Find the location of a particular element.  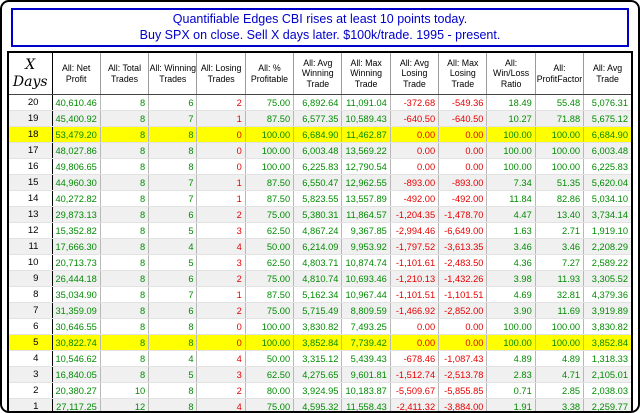

data-cell: 7 is located at coordinates (173, 198).